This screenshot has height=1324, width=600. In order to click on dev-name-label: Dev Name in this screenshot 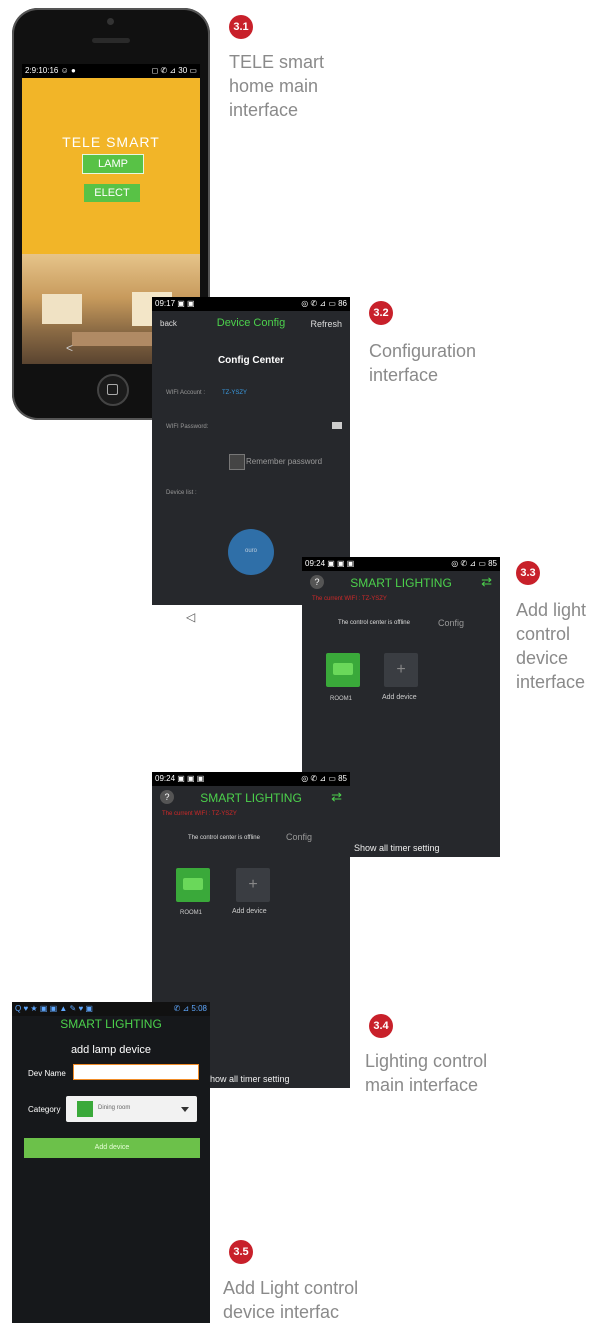, I will do `click(47, 1073)`.